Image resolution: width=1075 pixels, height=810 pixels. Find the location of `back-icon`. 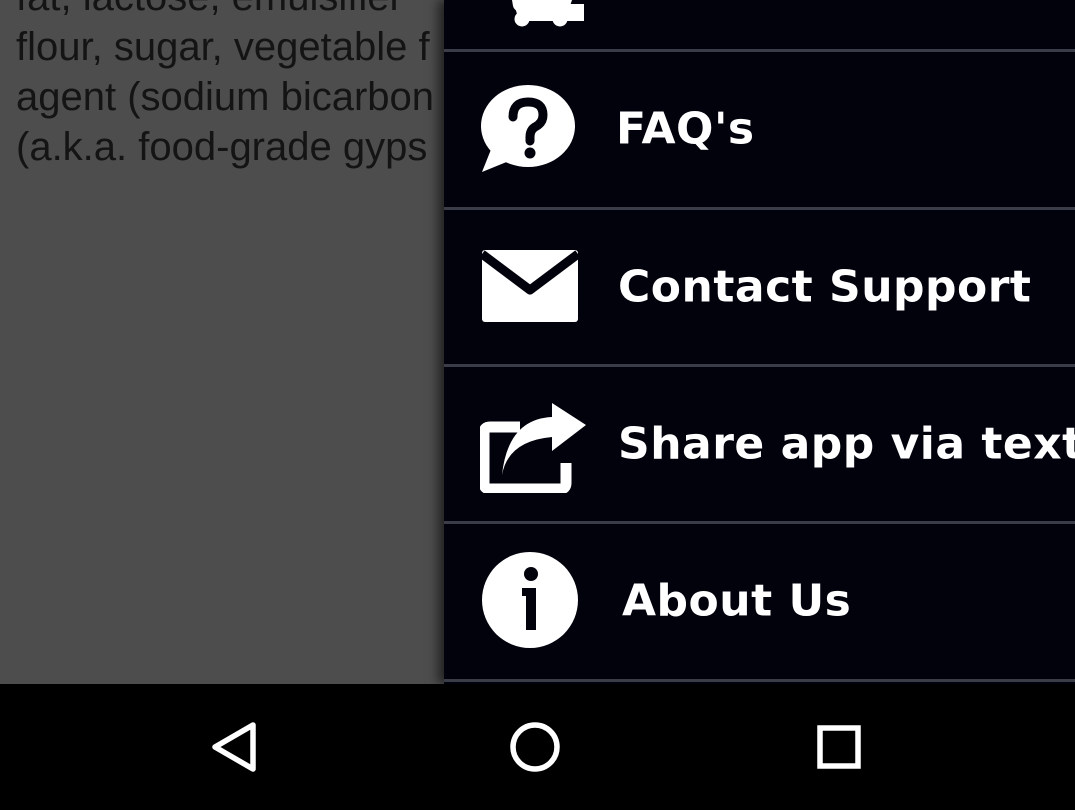

back-icon is located at coordinates (235, 747).